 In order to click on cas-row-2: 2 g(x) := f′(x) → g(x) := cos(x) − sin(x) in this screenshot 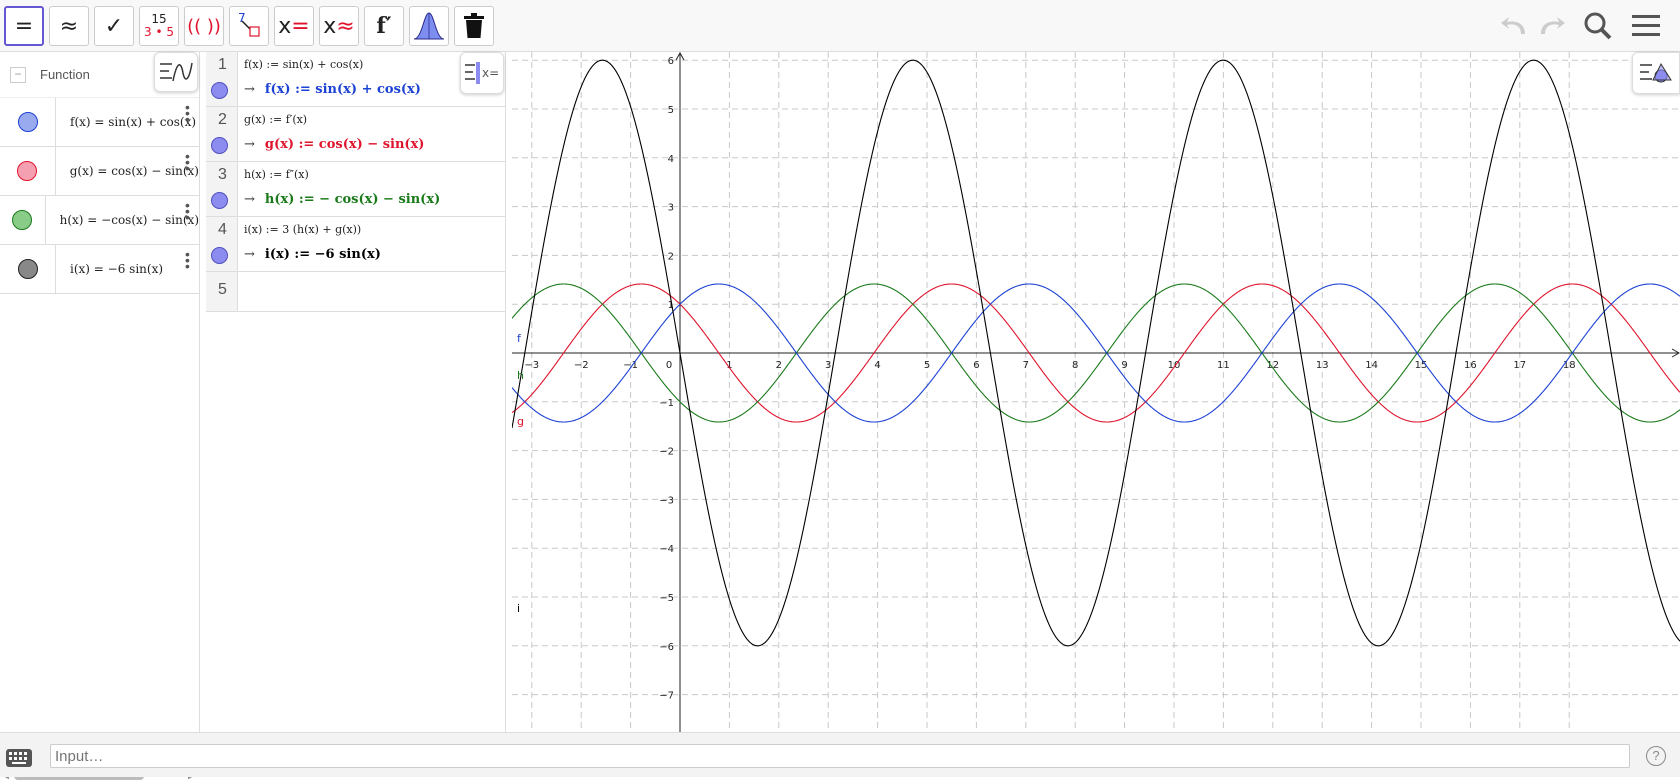, I will do `click(355, 134)`.